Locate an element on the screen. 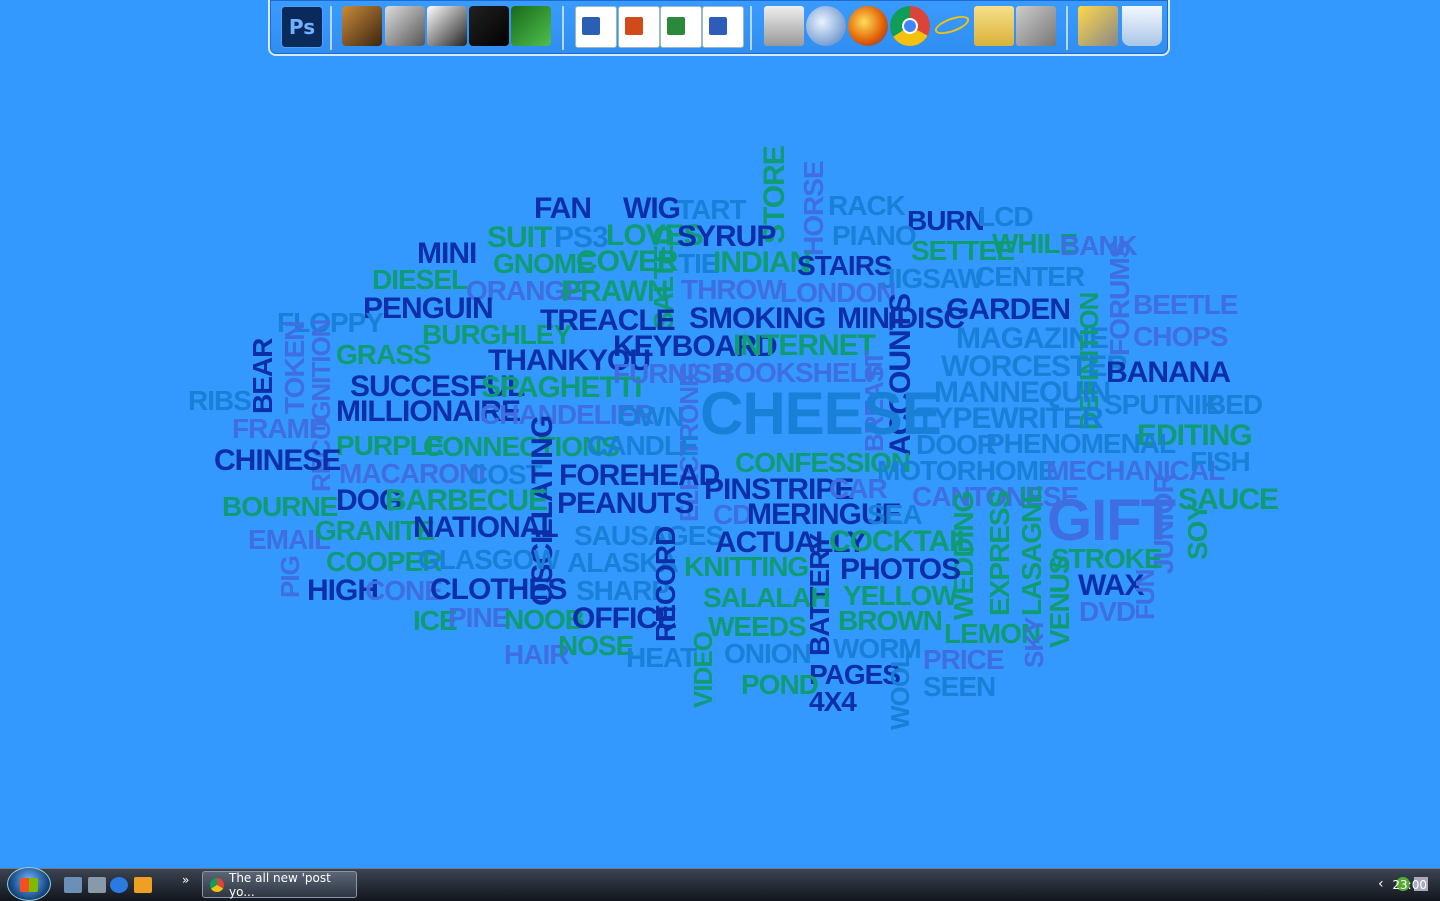 This screenshot has width=1440, height=901. word: LCD is located at coordinates (1006, 216).